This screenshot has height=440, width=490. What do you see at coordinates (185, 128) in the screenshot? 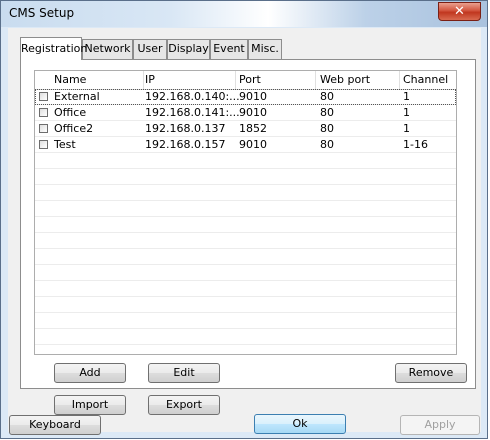
I see `cell-ip: 192.168.0.137` at bounding box center [185, 128].